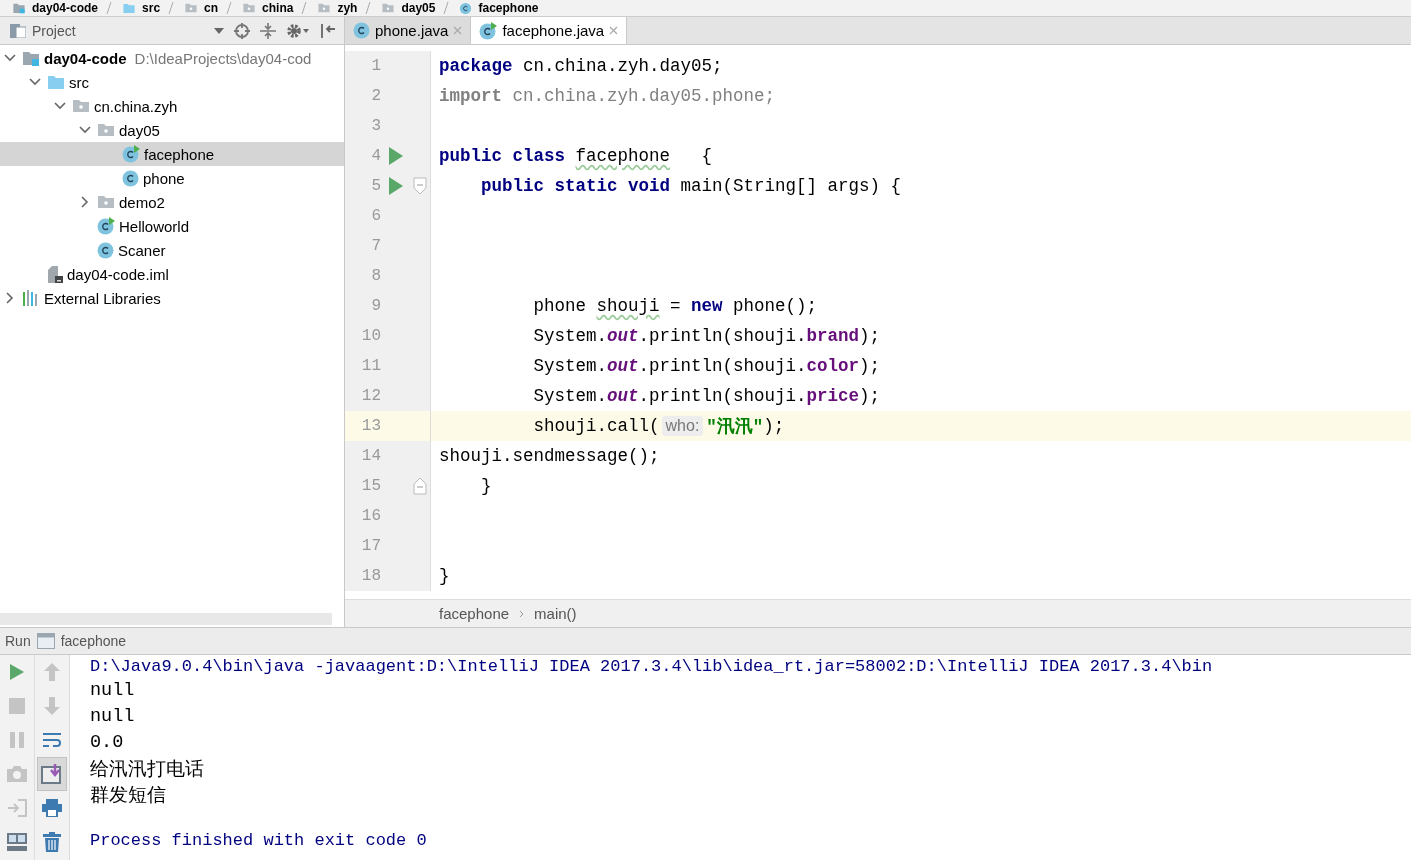 The height and width of the screenshot is (860, 1411). Describe the element at coordinates (172, 226) in the screenshot. I see `tree-item: Helloworld` at that location.